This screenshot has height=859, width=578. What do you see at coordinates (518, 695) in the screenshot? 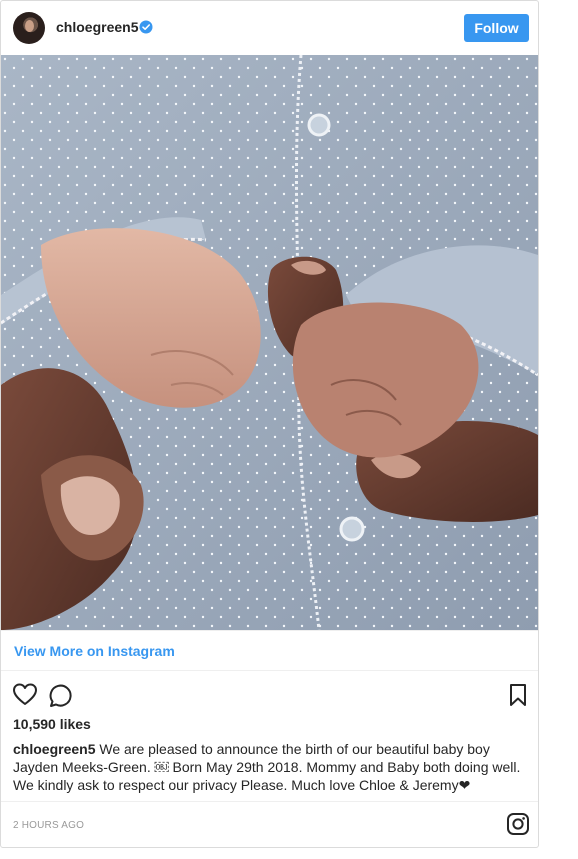
I see `bookmark-icon` at bounding box center [518, 695].